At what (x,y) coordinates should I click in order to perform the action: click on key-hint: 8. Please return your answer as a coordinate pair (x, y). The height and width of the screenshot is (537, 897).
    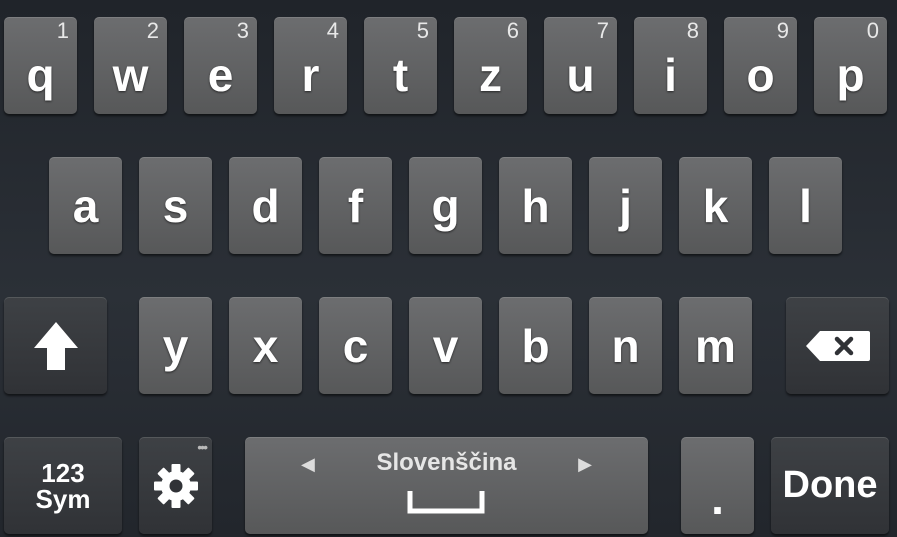
    Looking at the image, I should click on (692, 30).